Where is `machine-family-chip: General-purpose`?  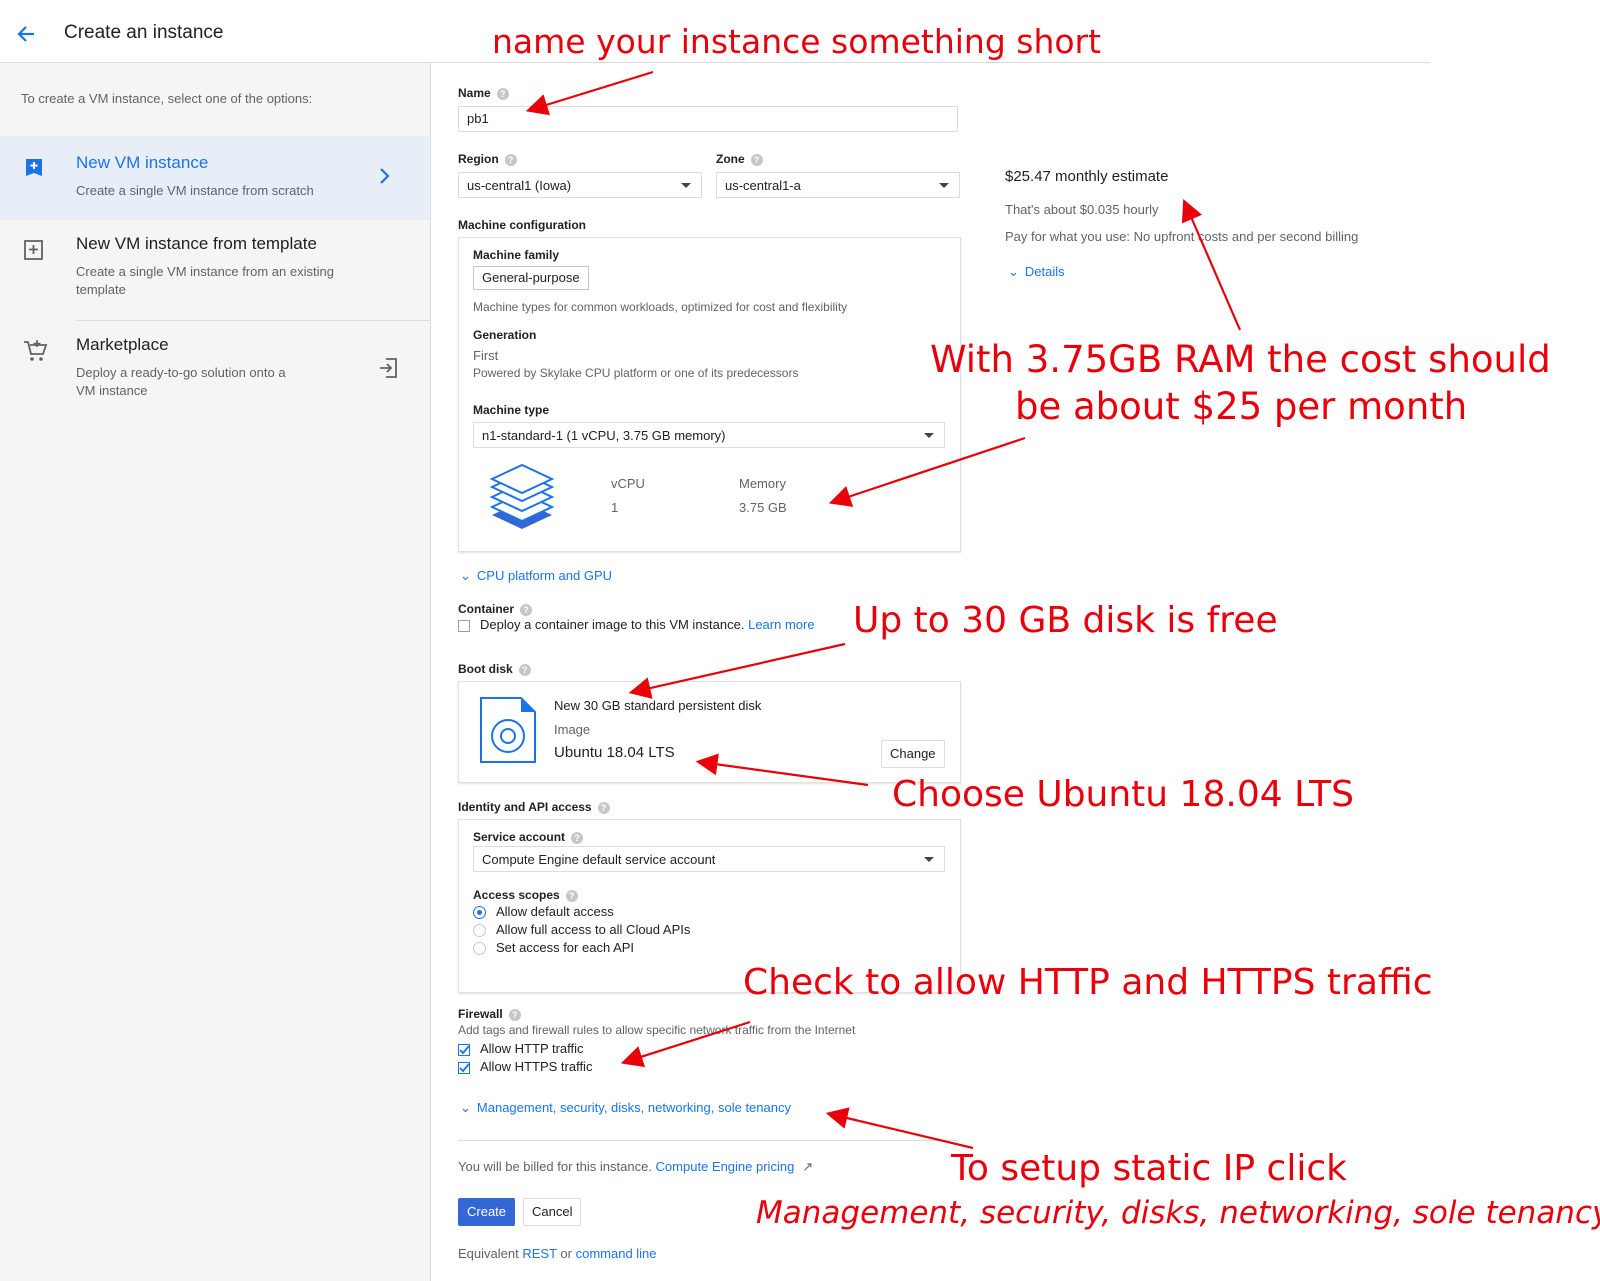 machine-family-chip: General-purpose is located at coordinates (531, 278).